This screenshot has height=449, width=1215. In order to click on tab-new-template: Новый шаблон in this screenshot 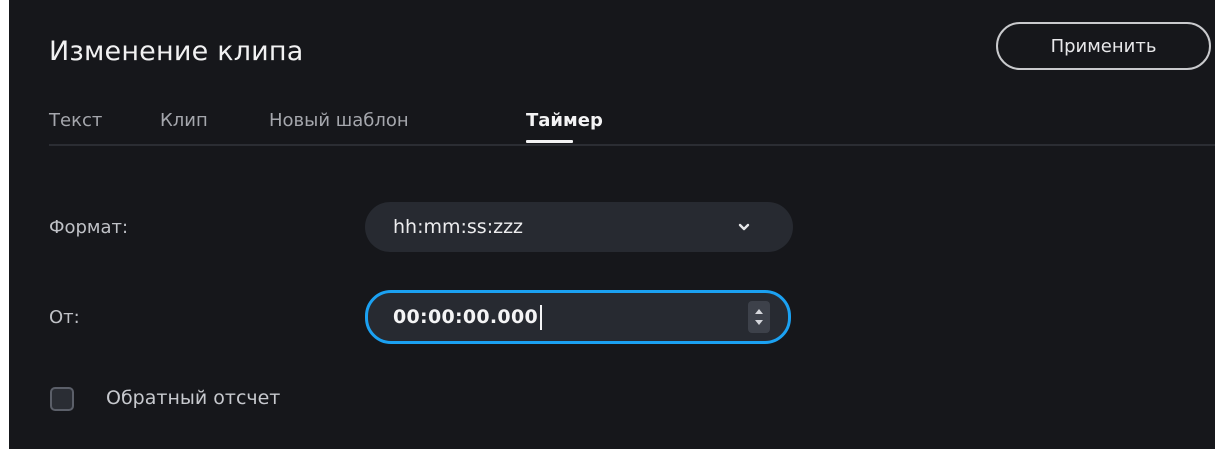, I will do `click(339, 120)`.